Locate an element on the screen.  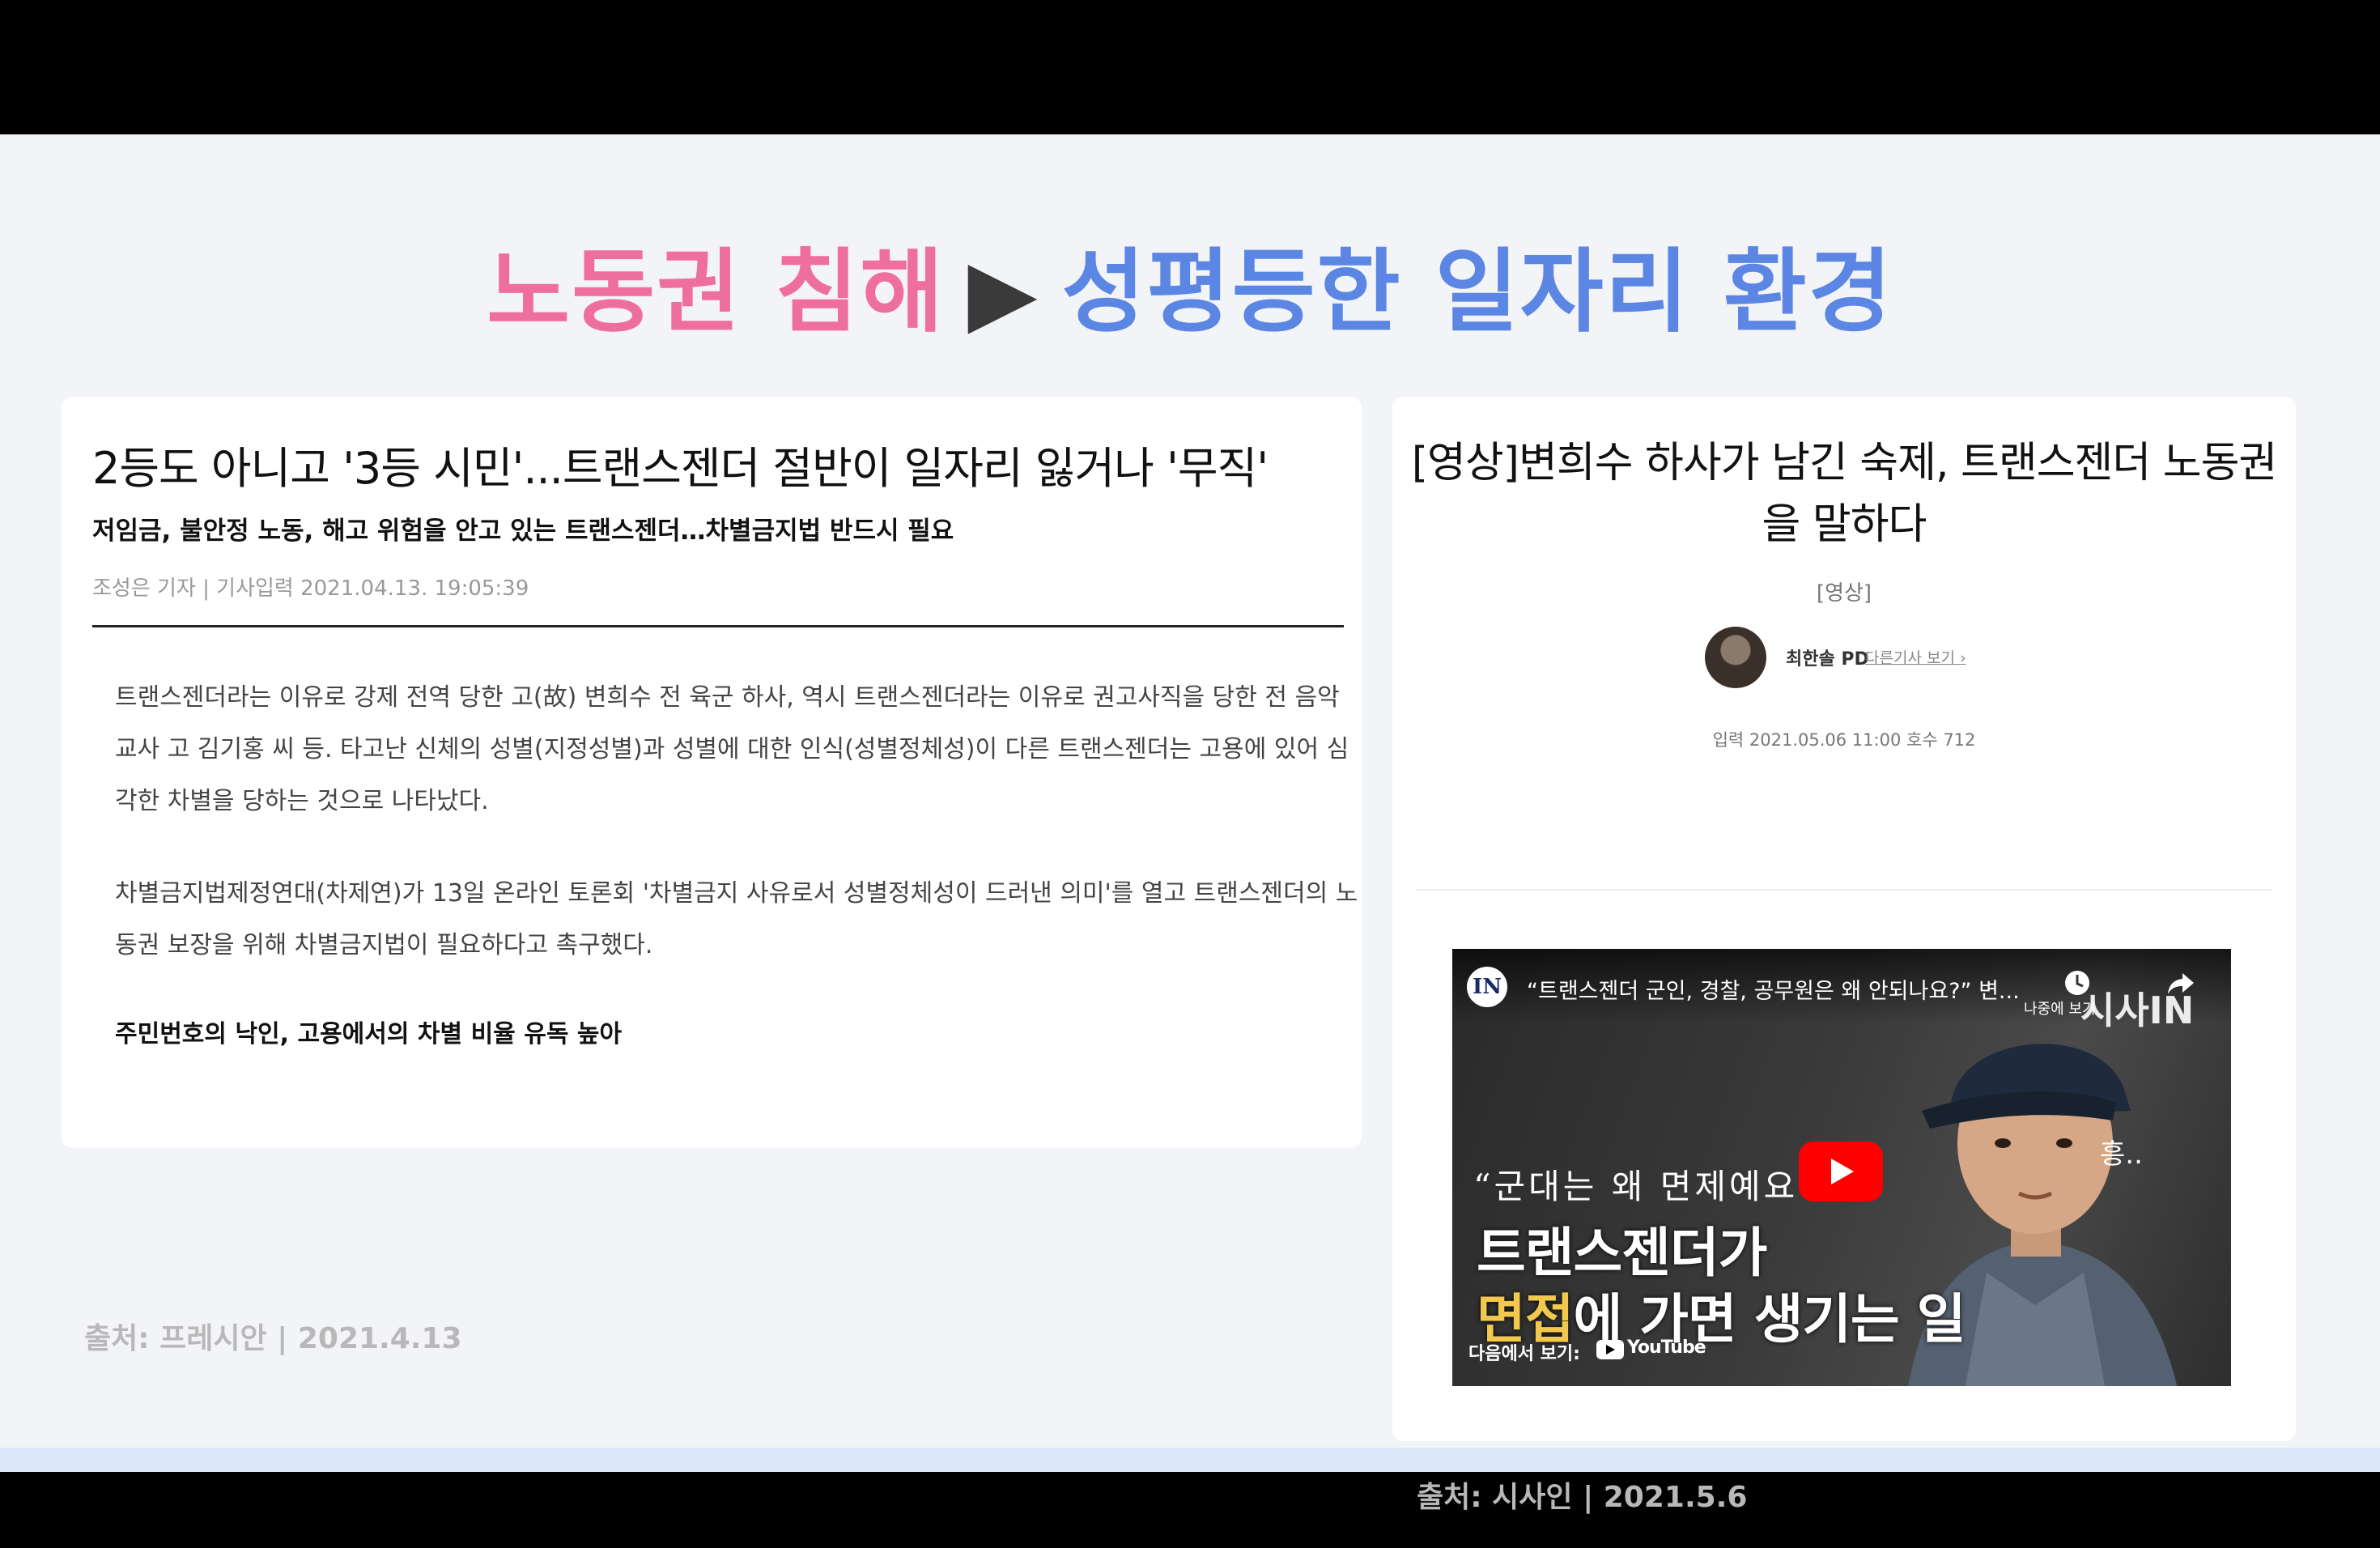
headline-gender-equal-workplace: 성평등한 일자리 환경 is located at coordinates (1477, 292).